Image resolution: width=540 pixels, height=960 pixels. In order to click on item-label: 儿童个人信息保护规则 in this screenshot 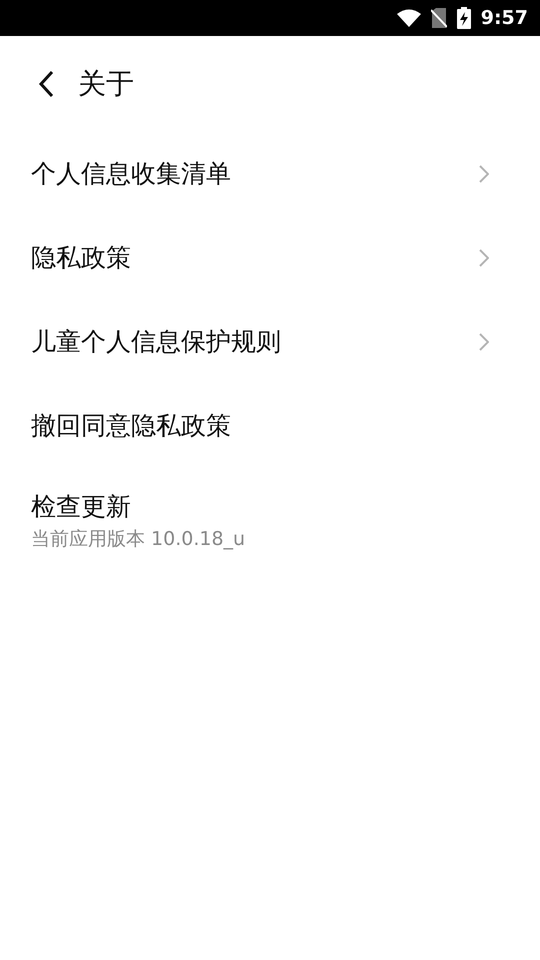, I will do `click(156, 342)`.